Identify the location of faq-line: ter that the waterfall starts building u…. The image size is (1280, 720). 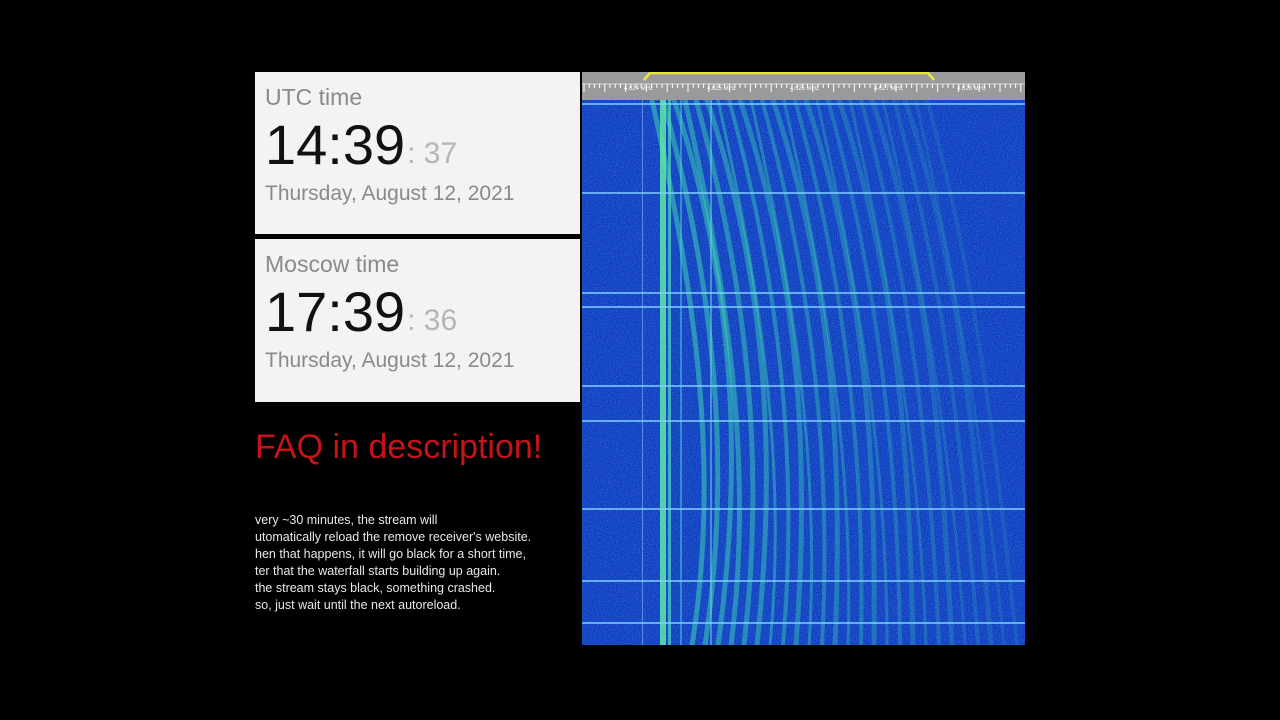
(378, 571).